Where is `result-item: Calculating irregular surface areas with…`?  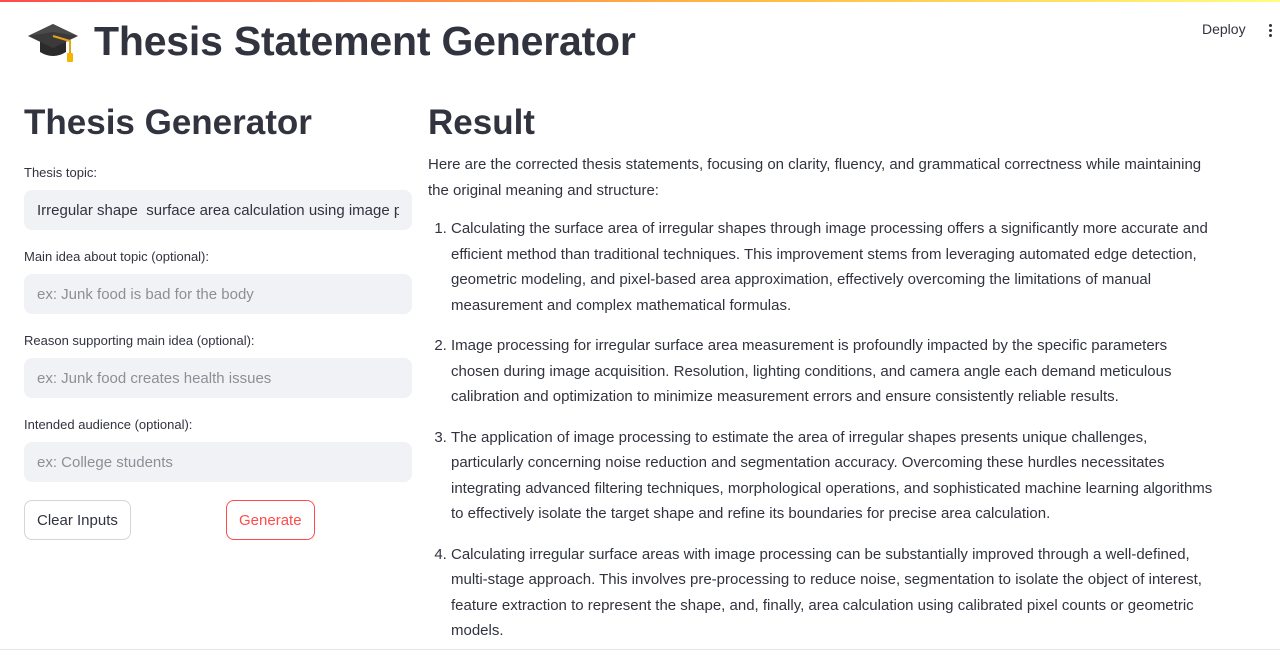
result-item: Calculating irregular surface areas with… is located at coordinates (834, 593).